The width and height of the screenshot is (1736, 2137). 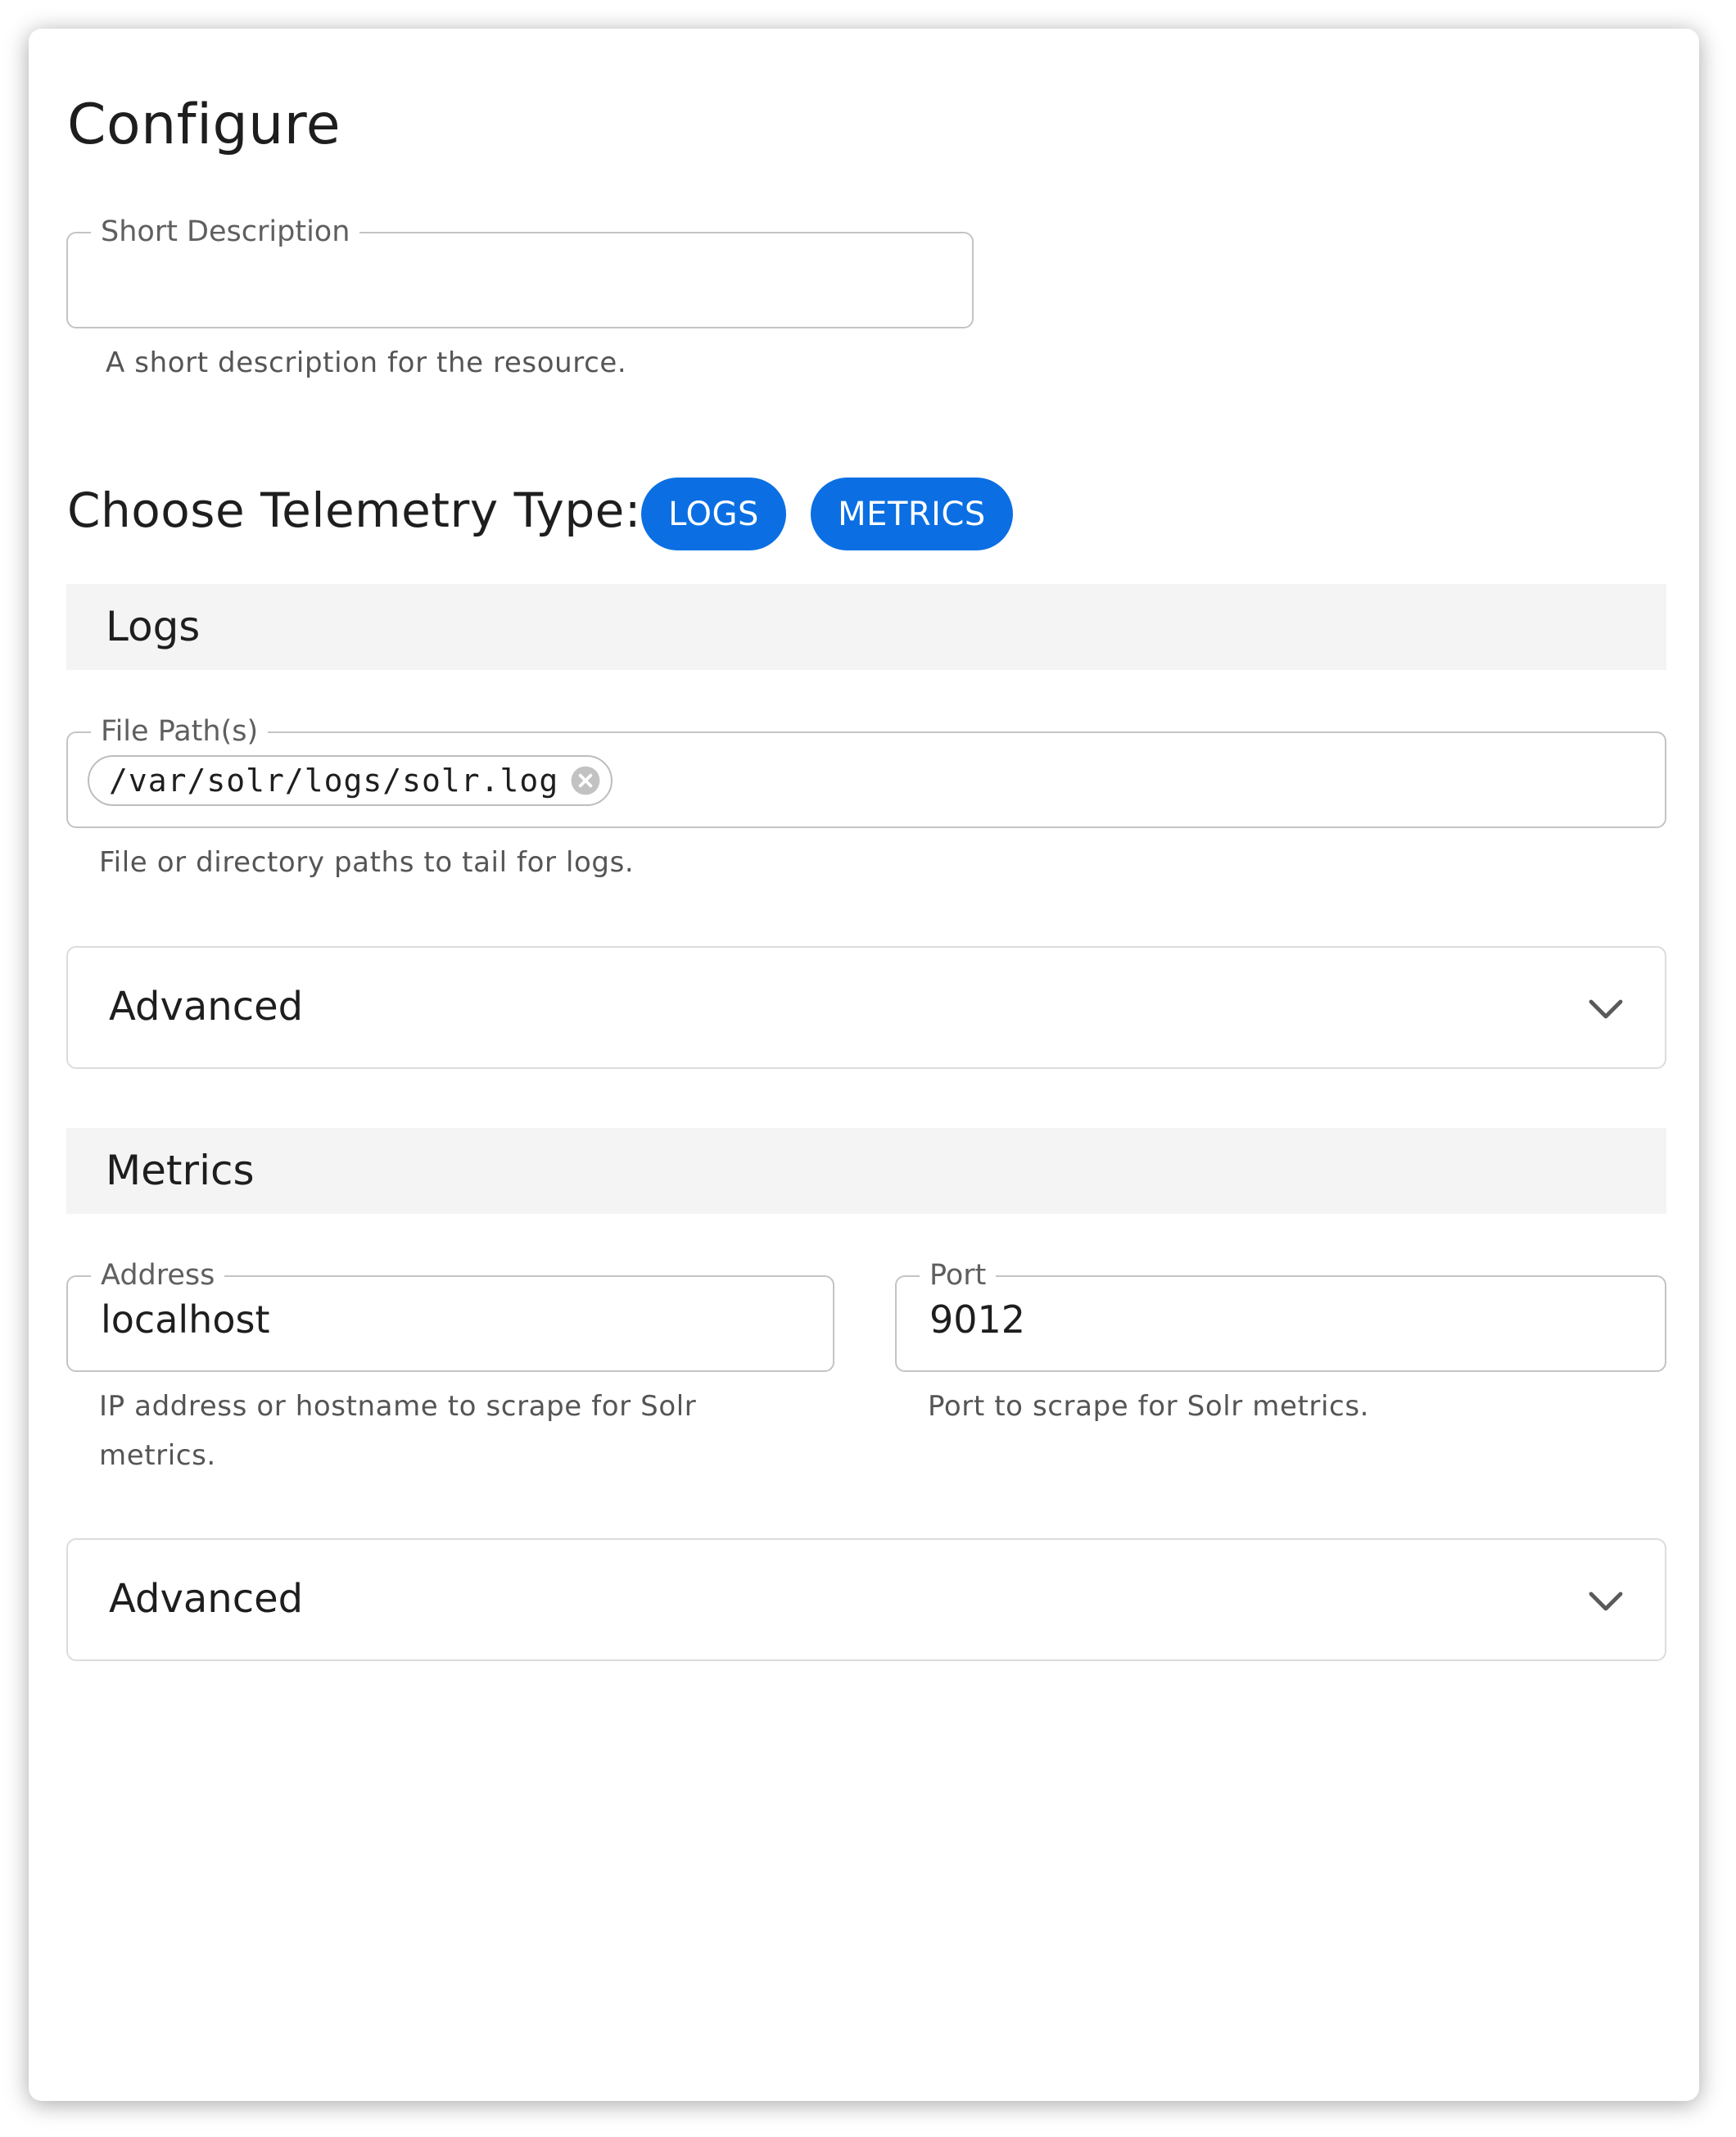 I want to click on file-paths-field: File Path(s) /var/solr/logs/solr.log, so click(x=866, y=771).